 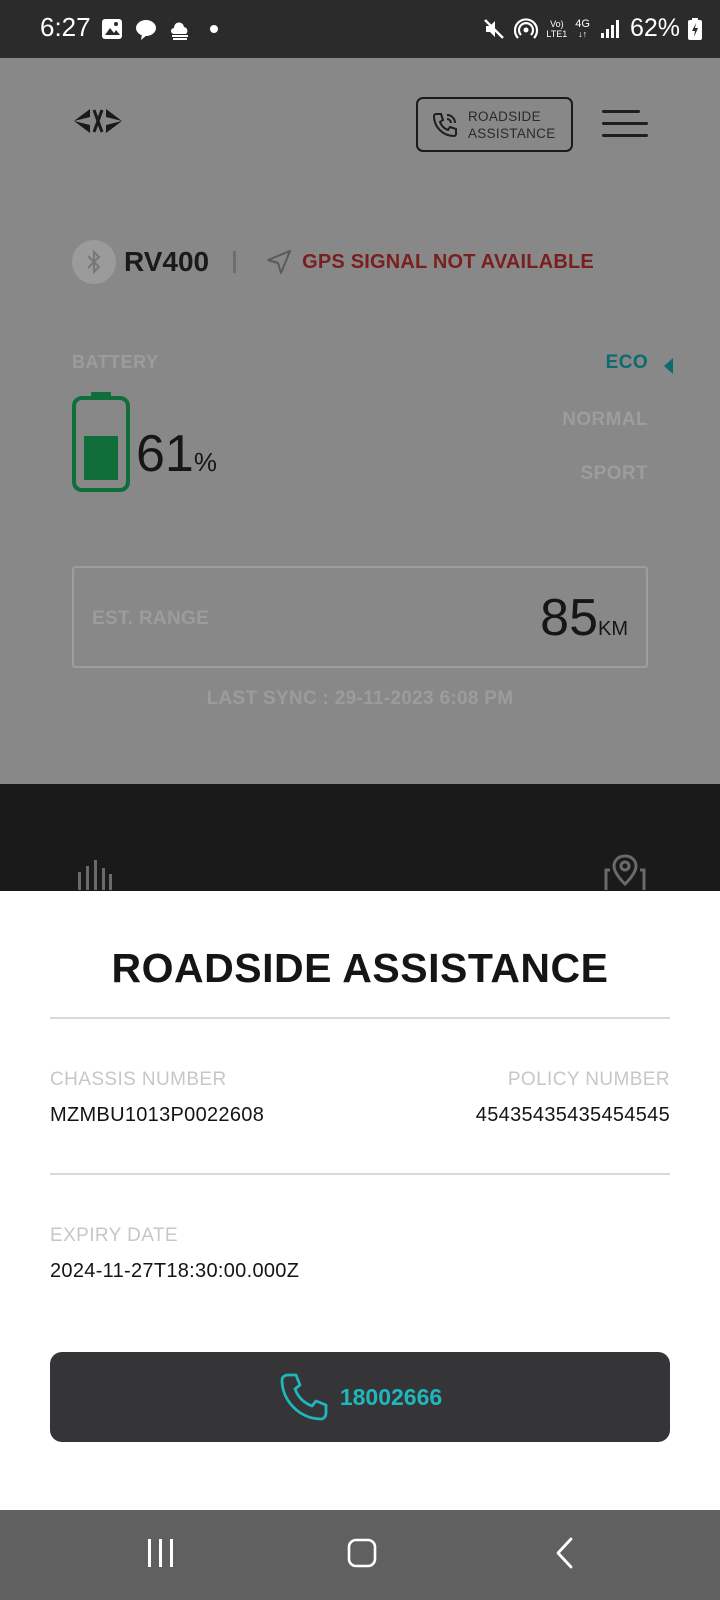 I want to click on sheet-title: ROADSIDE ASSISTANCE, so click(x=360, y=968).